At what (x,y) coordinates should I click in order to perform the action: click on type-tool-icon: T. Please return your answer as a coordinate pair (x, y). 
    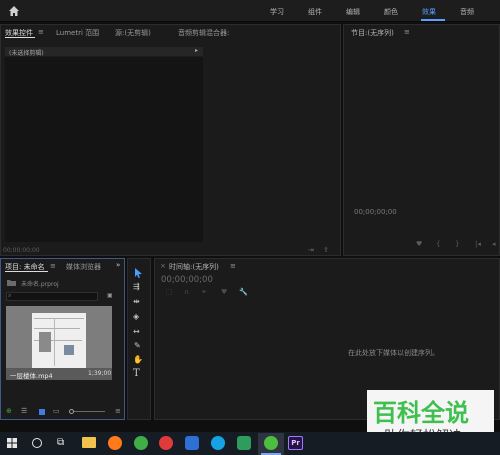
    Looking at the image, I should click on (136, 373).